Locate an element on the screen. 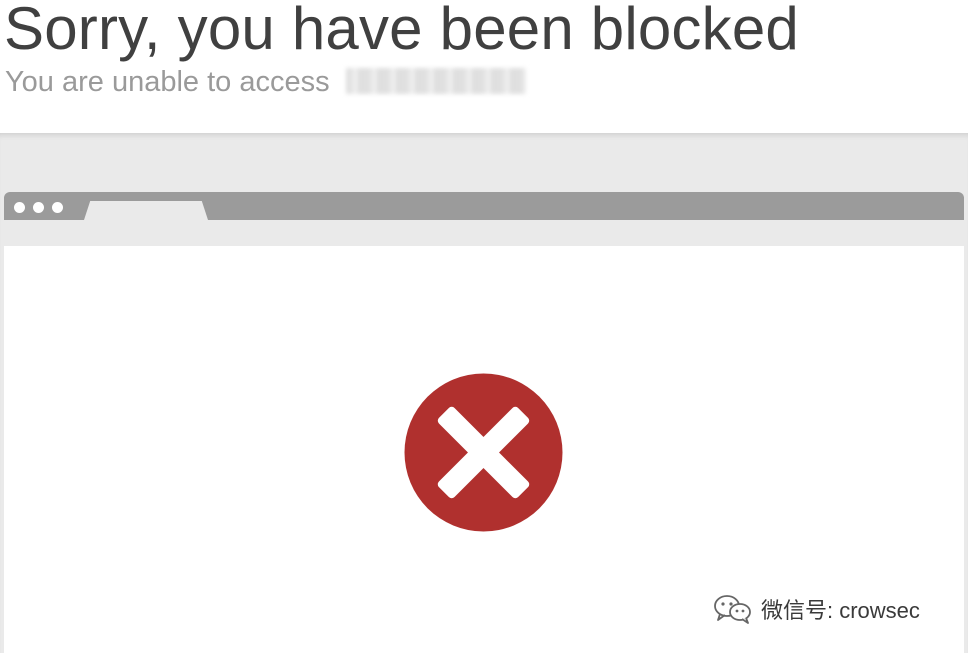 Image resolution: width=968 pixels, height=653 pixels. page-title: Sorry, you have been blocked is located at coordinates (401, 31).